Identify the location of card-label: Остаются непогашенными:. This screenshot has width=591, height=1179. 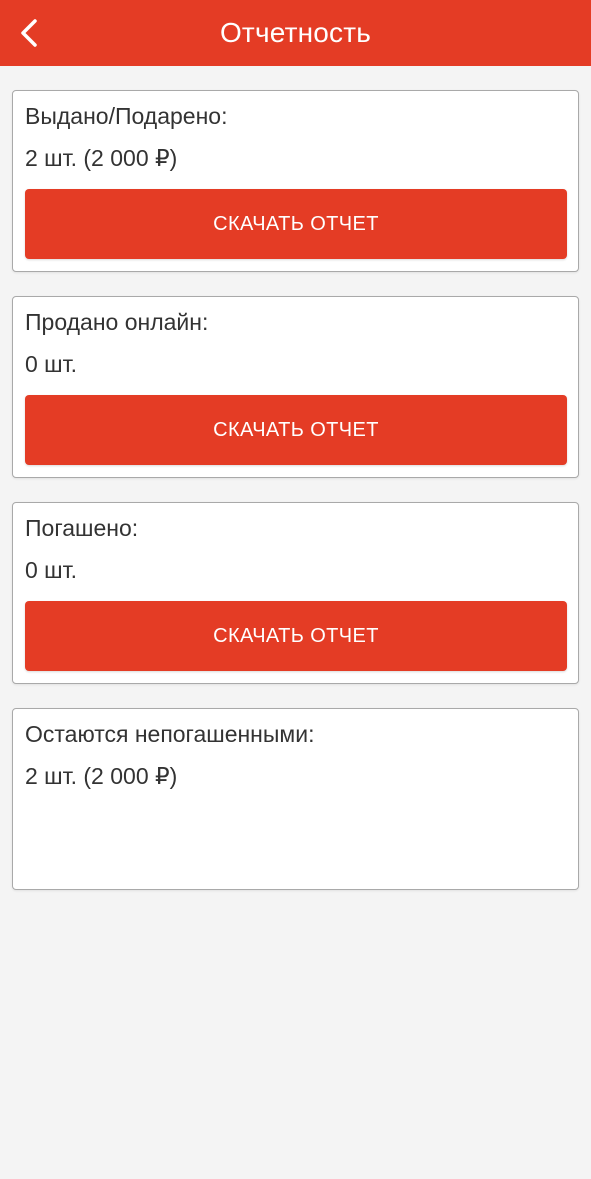
(170, 734).